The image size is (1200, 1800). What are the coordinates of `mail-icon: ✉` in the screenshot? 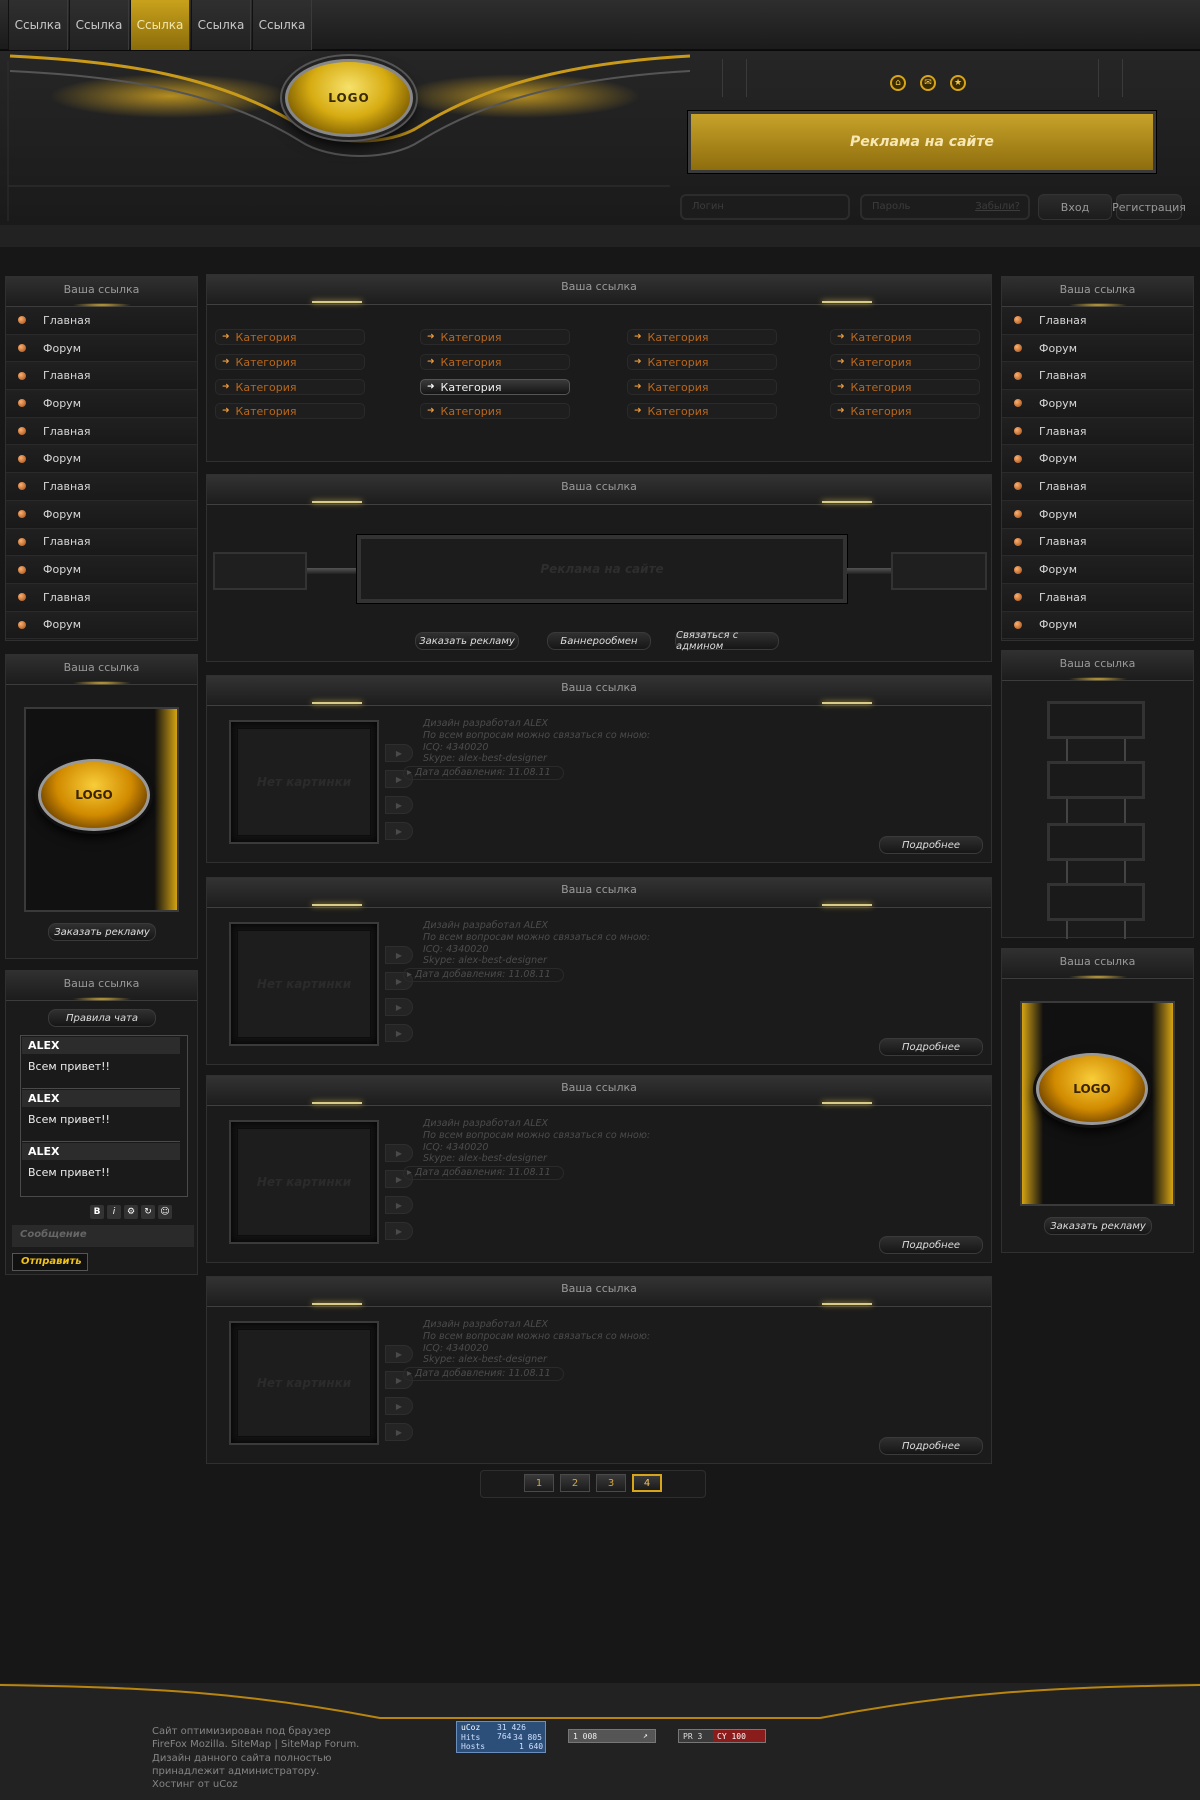 It's located at (928, 83).